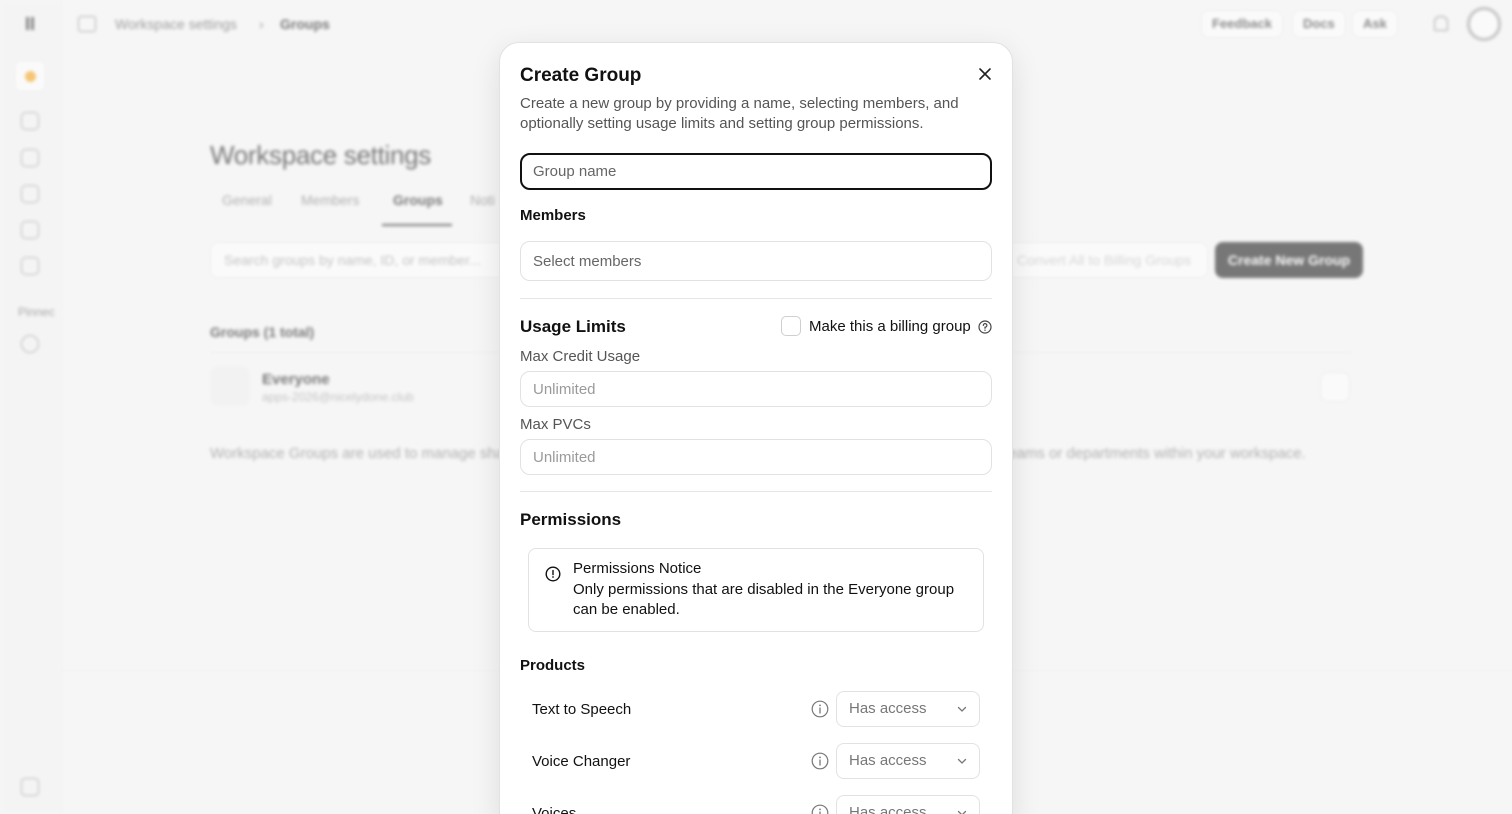 This screenshot has height=814, width=1512. What do you see at coordinates (230, 386) in the screenshot?
I see `group-icon` at bounding box center [230, 386].